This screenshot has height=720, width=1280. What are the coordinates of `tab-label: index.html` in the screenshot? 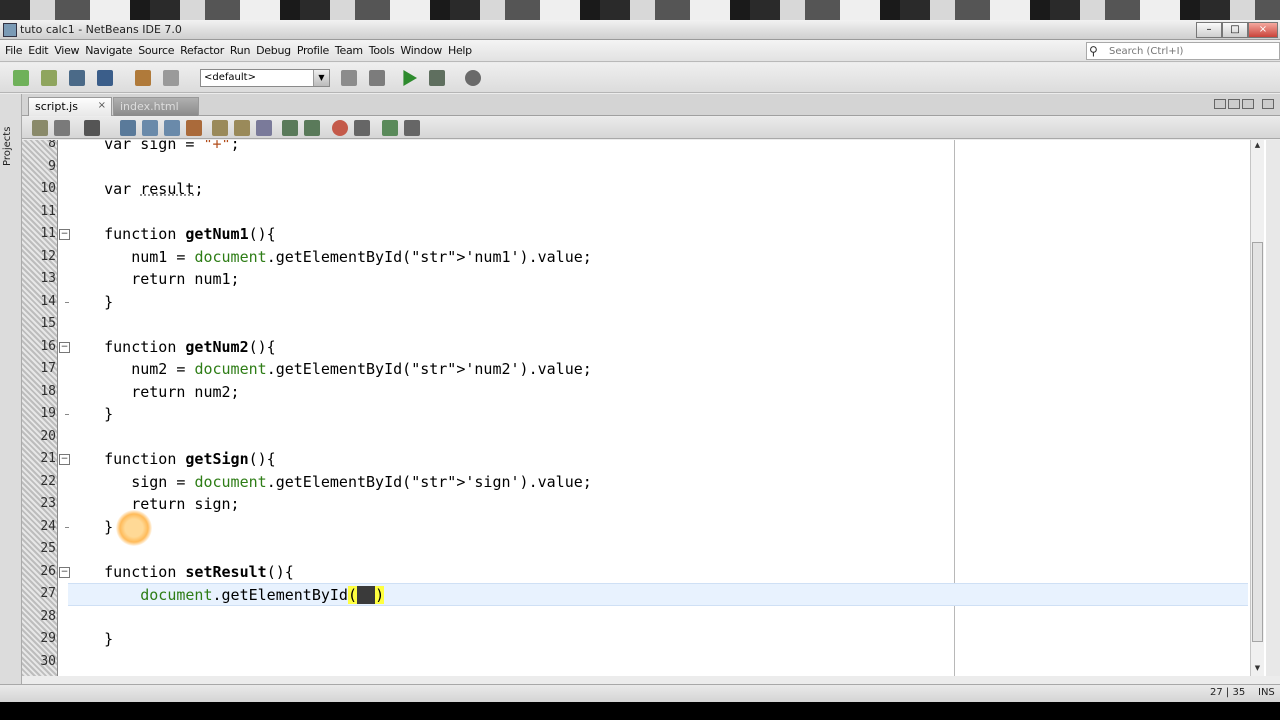 It's located at (149, 106).